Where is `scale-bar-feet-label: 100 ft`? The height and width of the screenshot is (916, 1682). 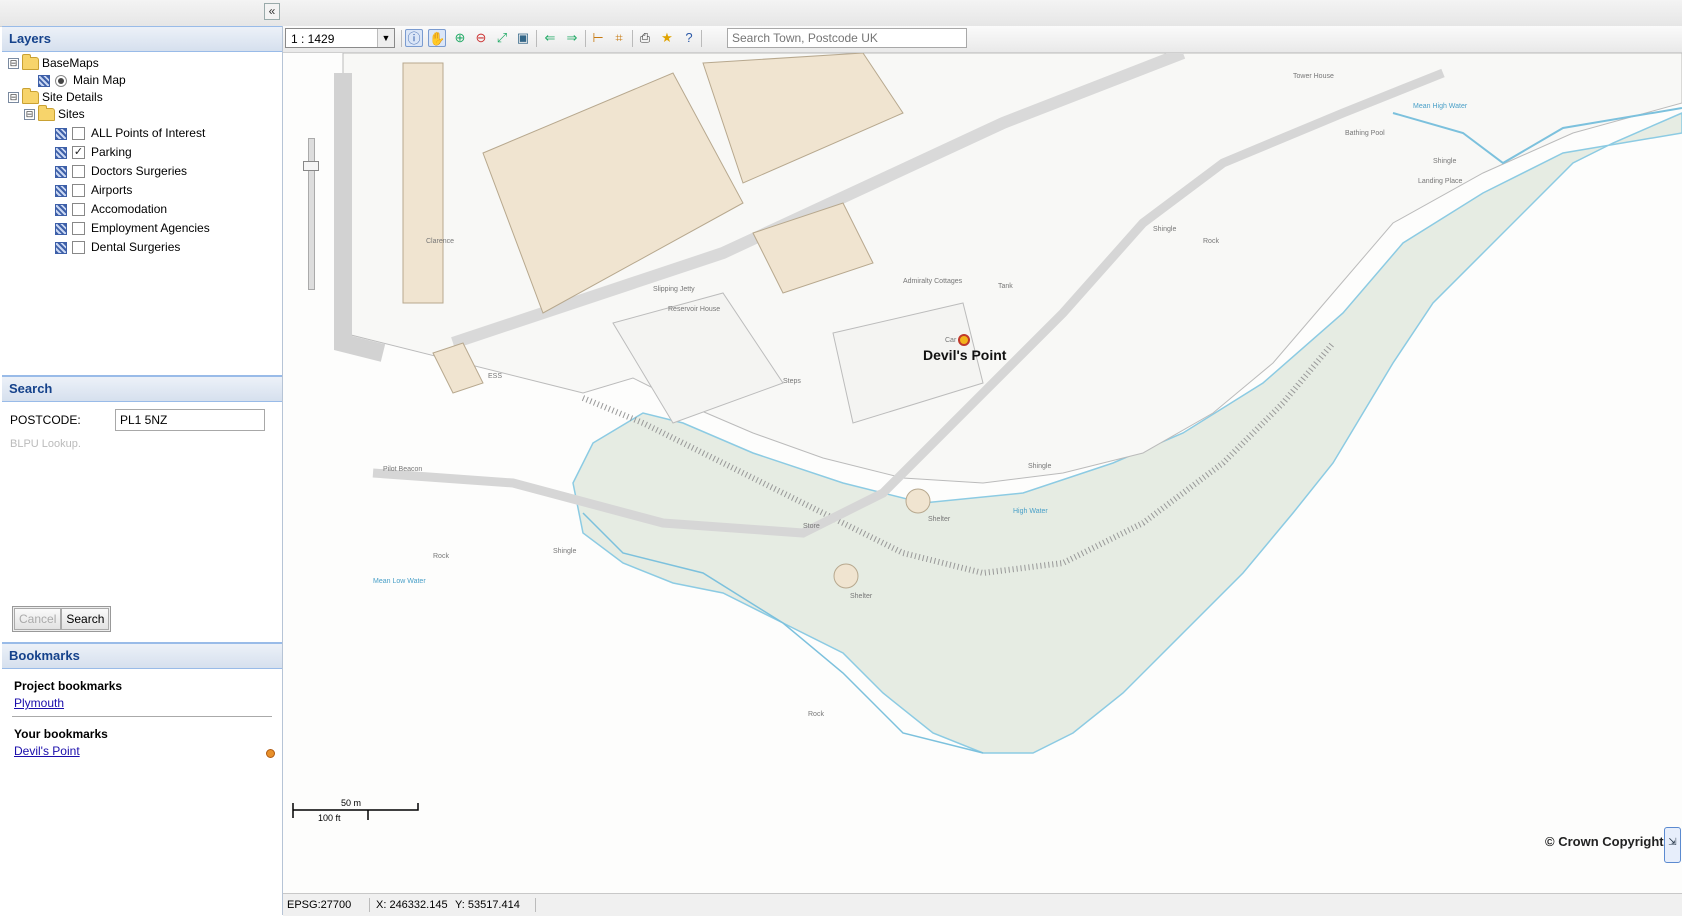 scale-bar-feet-label: 100 ft is located at coordinates (329, 818).